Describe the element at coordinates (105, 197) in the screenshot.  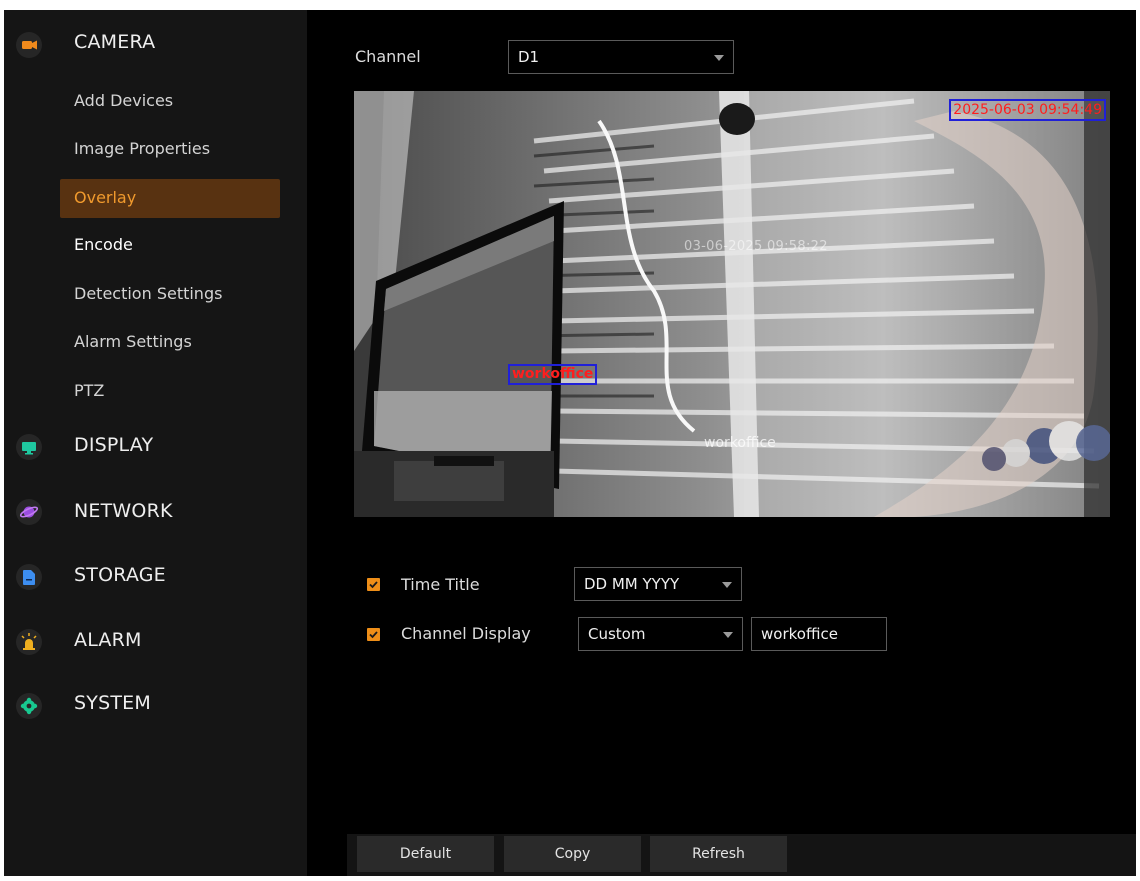
I see `sidebar-item-label: Overlay` at that location.